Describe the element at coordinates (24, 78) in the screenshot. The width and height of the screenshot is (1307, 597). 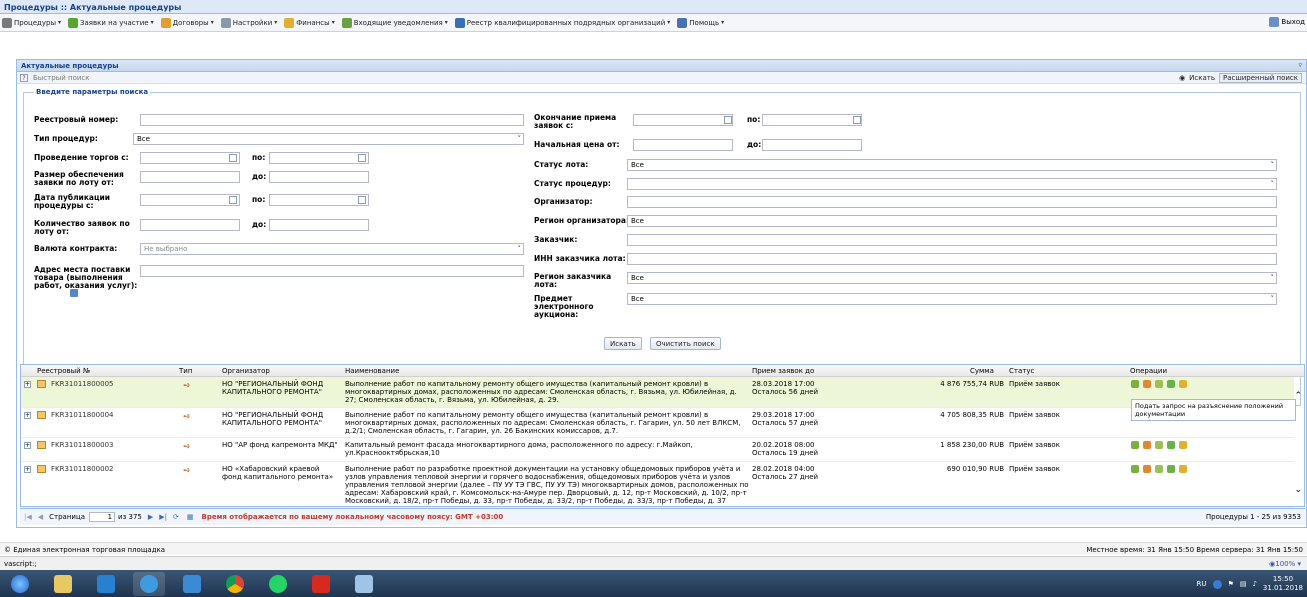
I see `help-icon: ?` at that location.